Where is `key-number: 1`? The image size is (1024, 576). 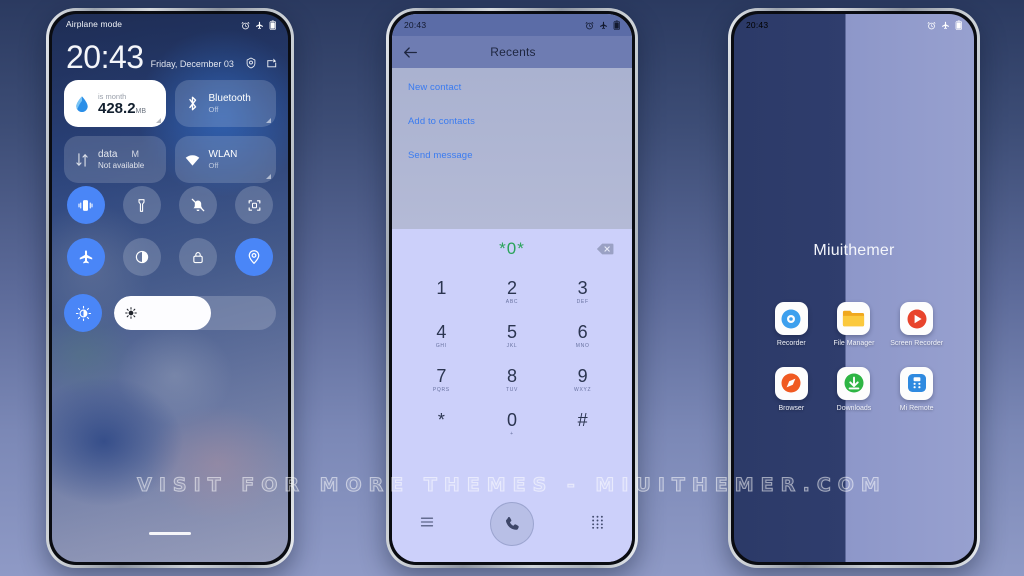
key-number: 1 is located at coordinates (441, 287).